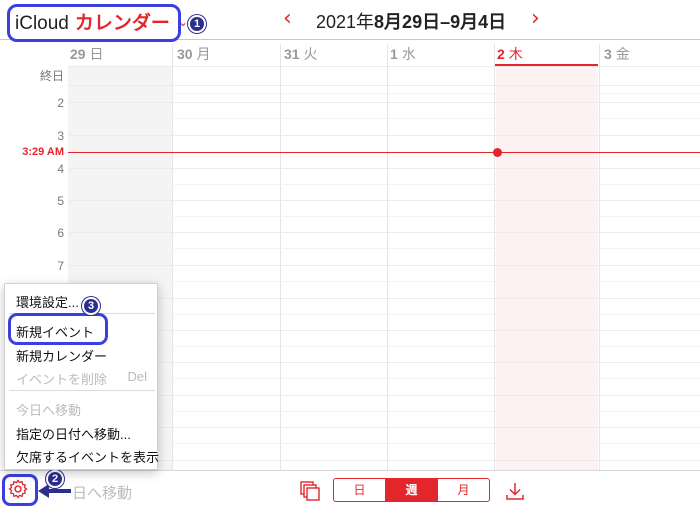  I want to click on goto-today-text: 日へ移動, so click(102, 493).